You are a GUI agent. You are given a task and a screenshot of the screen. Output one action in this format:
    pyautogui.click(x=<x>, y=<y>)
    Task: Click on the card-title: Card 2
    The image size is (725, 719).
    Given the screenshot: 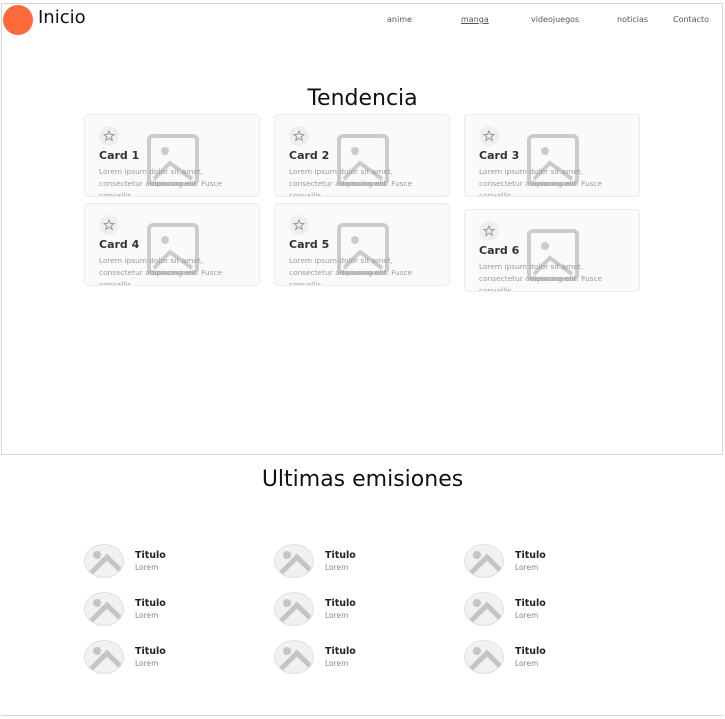 What is the action you would take?
    pyautogui.click(x=309, y=155)
    